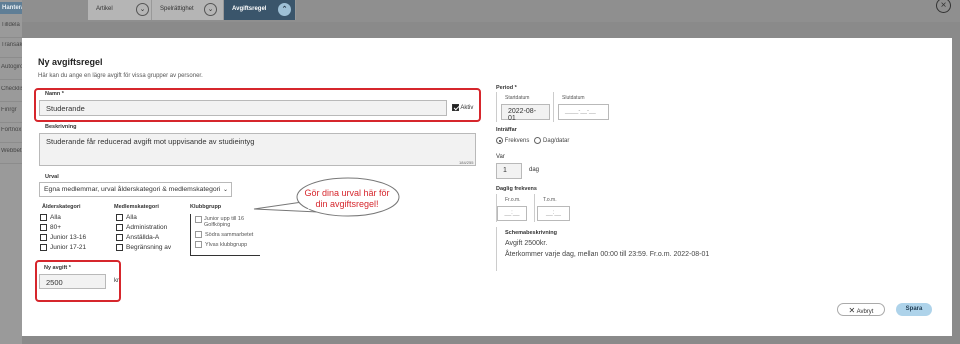 Image resolution: width=960 pixels, height=344 pixels. What do you see at coordinates (11, 30) in the screenshot?
I see `sidebar-item: Tilldela` at bounding box center [11, 30].